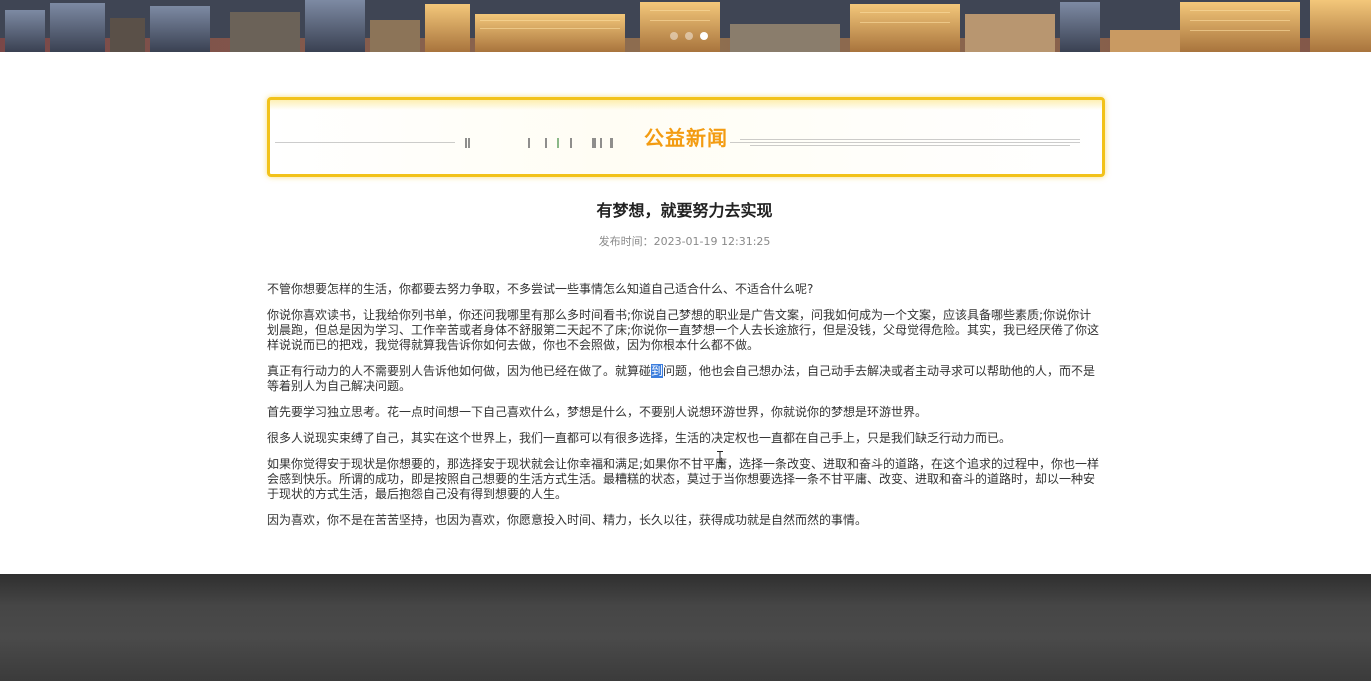 This screenshot has width=1371, height=681. What do you see at coordinates (657, 371) in the screenshot?
I see `selected-text: 到` at bounding box center [657, 371].